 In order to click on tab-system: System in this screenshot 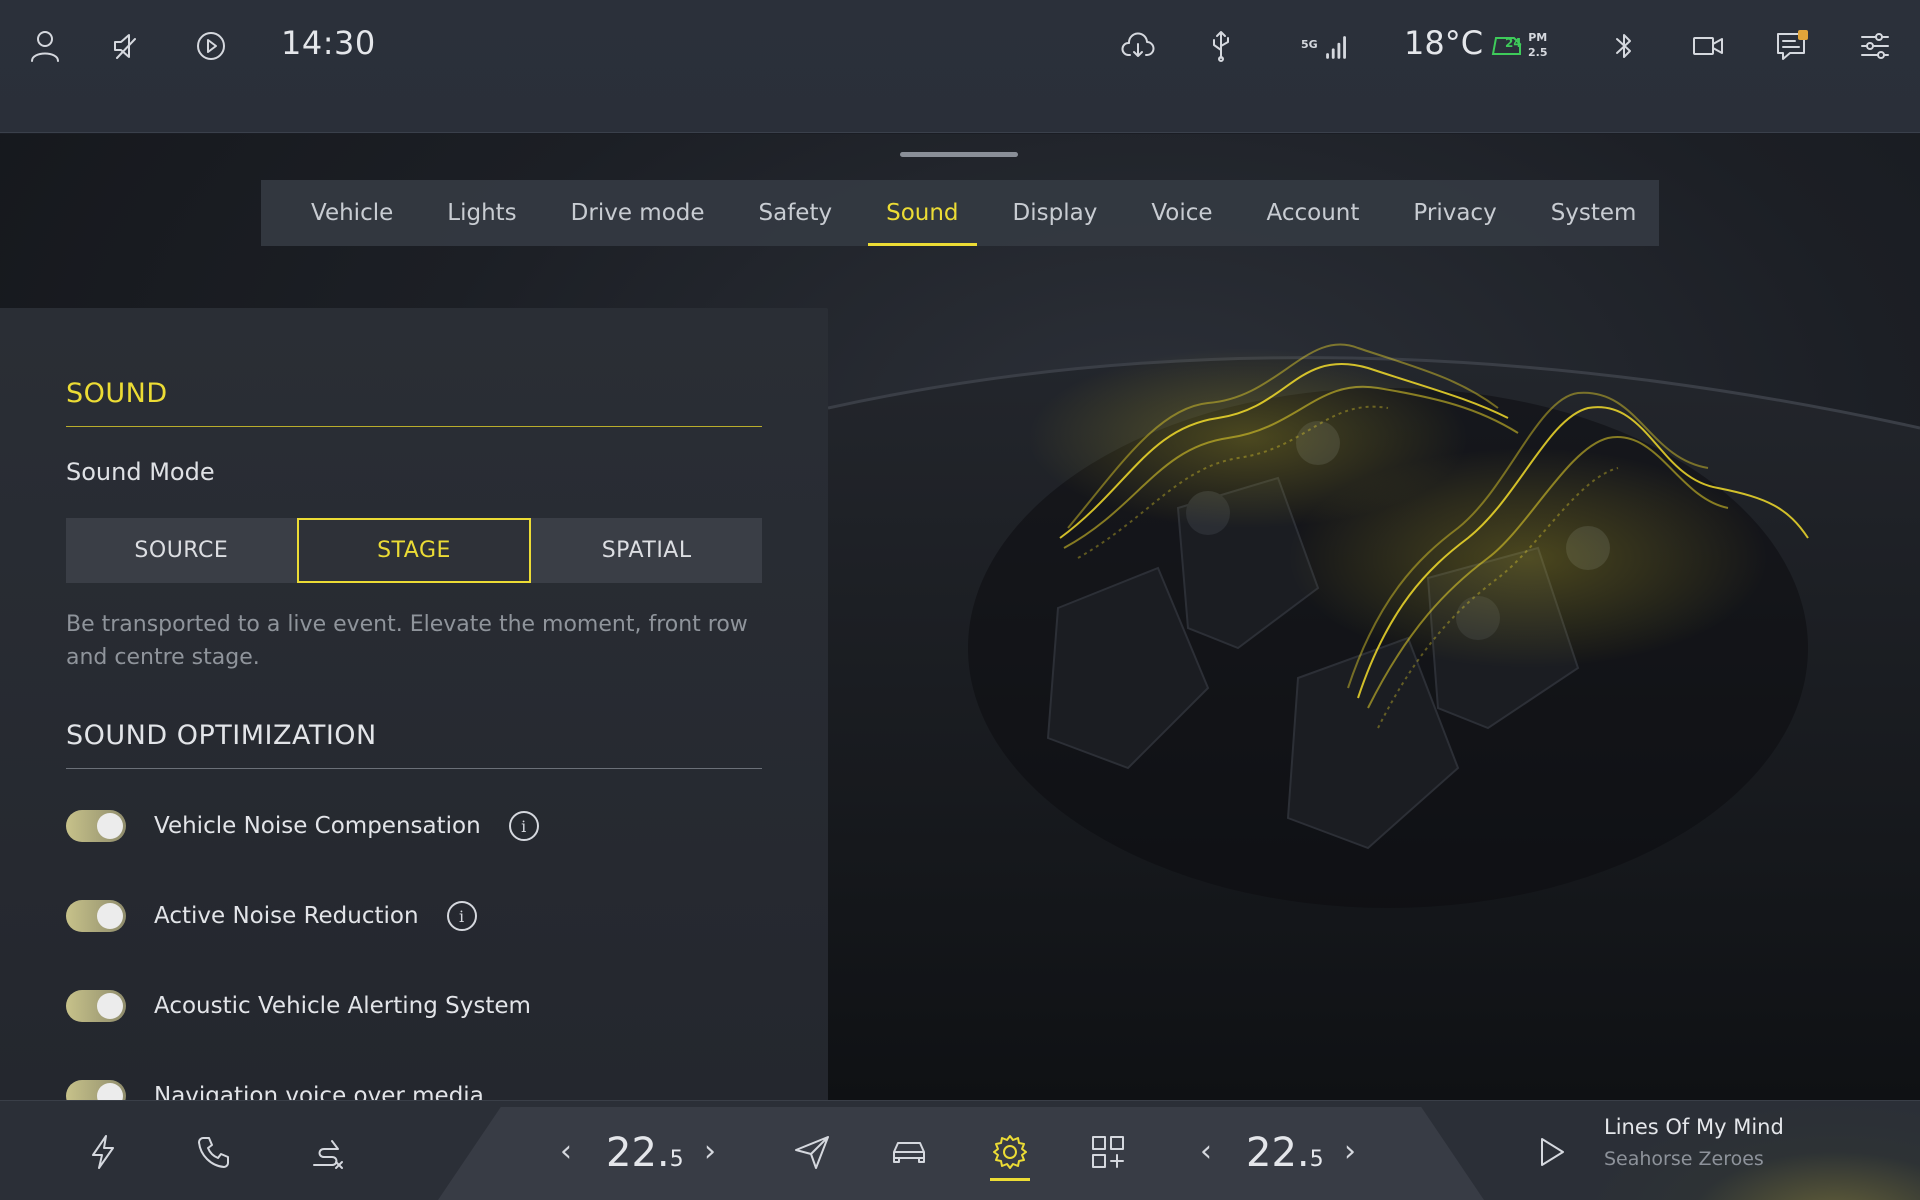, I will do `click(1594, 213)`.